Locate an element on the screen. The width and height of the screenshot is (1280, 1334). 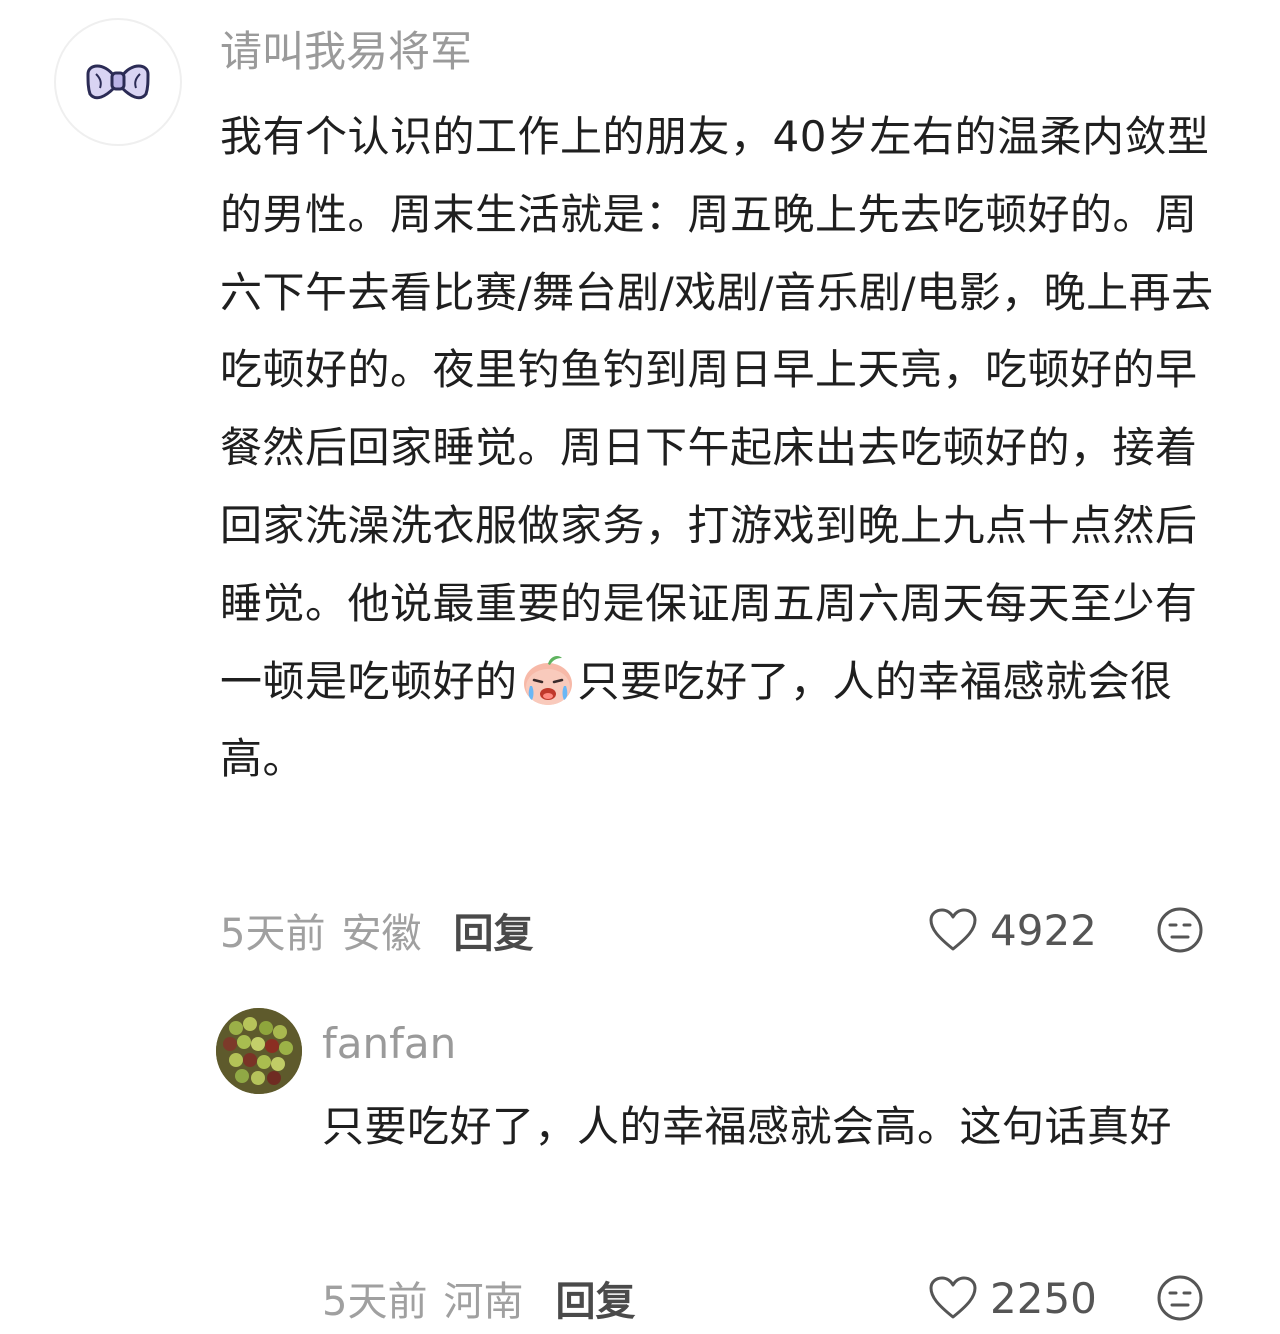
like-button: 2250 is located at coordinates (1012, 1298).